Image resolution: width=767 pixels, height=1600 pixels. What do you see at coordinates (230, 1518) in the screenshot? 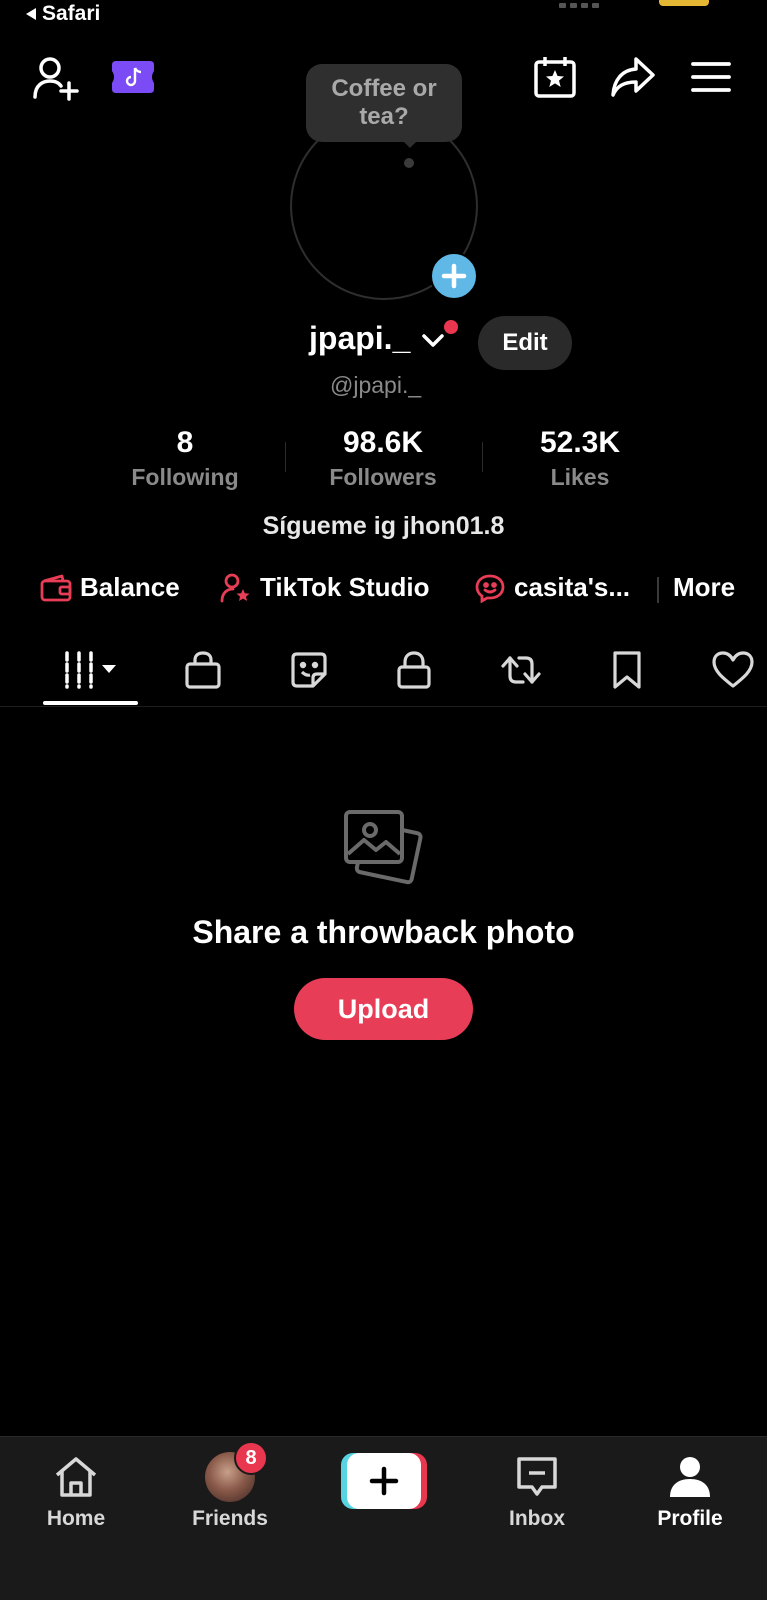
I see `nav-friends-label: Friends` at bounding box center [230, 1518].